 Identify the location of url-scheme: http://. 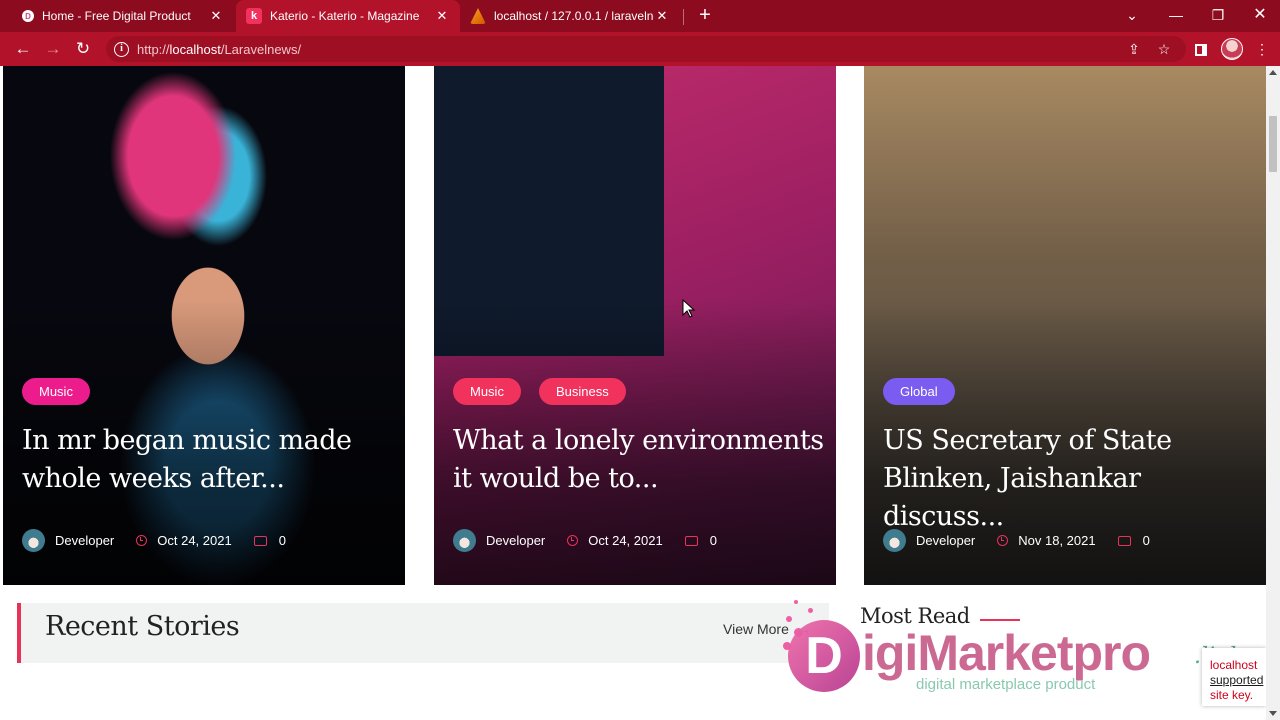
(153, 49).